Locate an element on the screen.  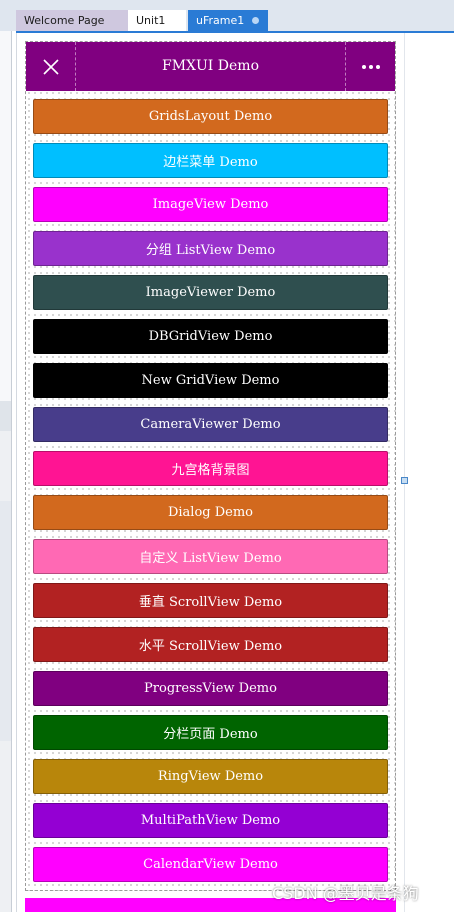
close-icon is located at coordinates (50, 66).